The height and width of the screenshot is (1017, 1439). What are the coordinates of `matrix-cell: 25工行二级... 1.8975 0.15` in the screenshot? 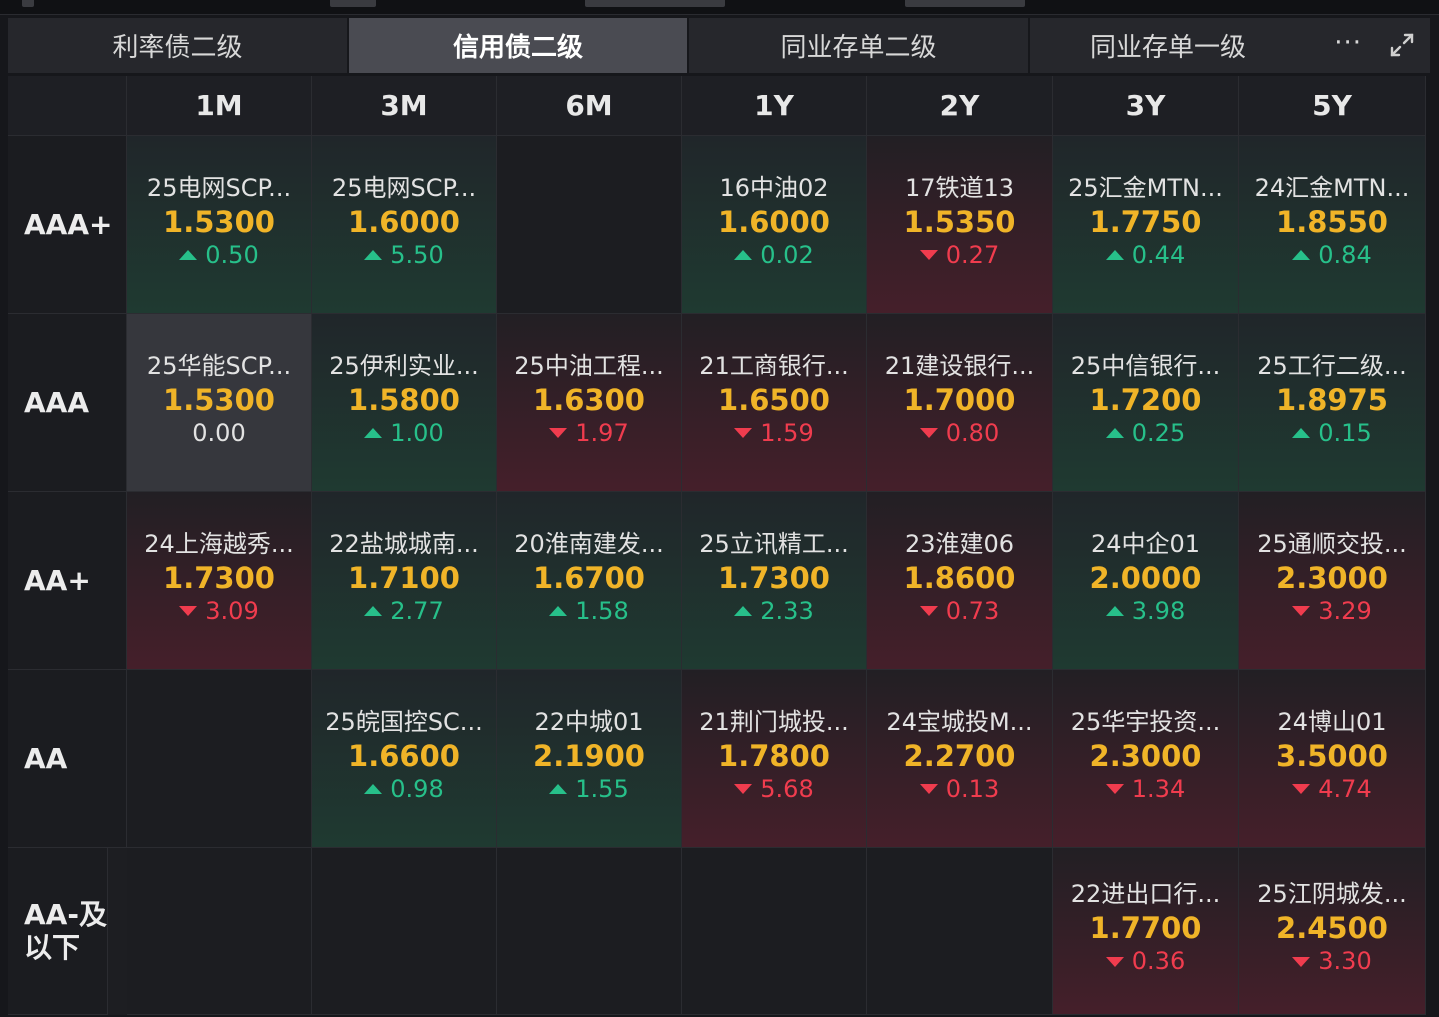 It's located at (1332, 403).